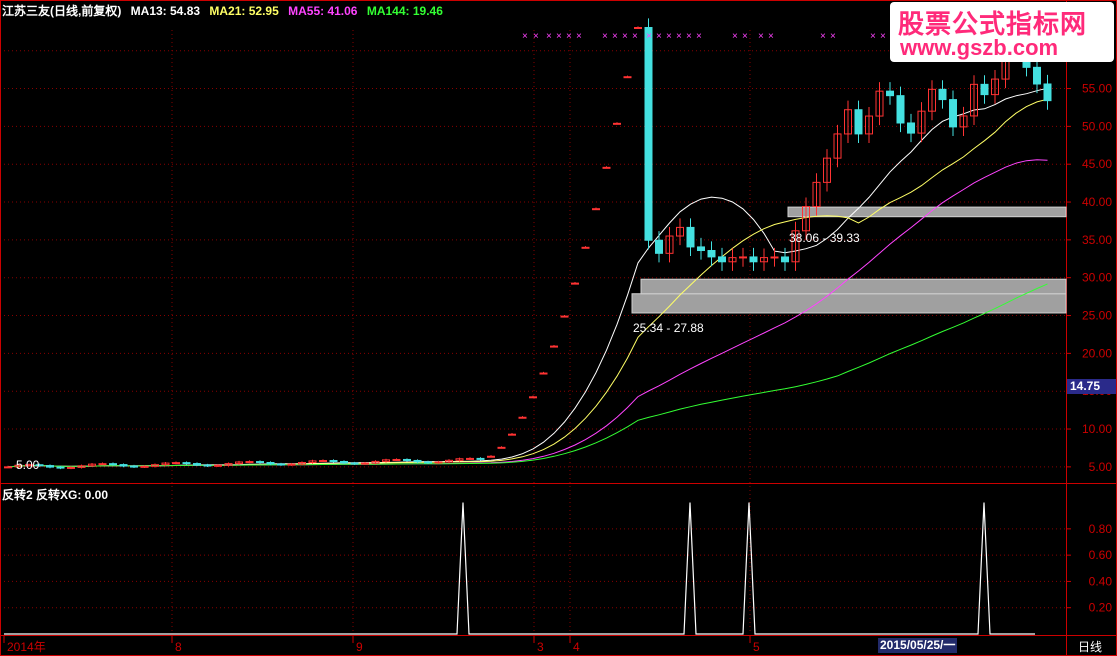  Describe the element at coordinates (1101, 555) in the screenshot. I see `indicator-tick-label: 0.60` at that location.